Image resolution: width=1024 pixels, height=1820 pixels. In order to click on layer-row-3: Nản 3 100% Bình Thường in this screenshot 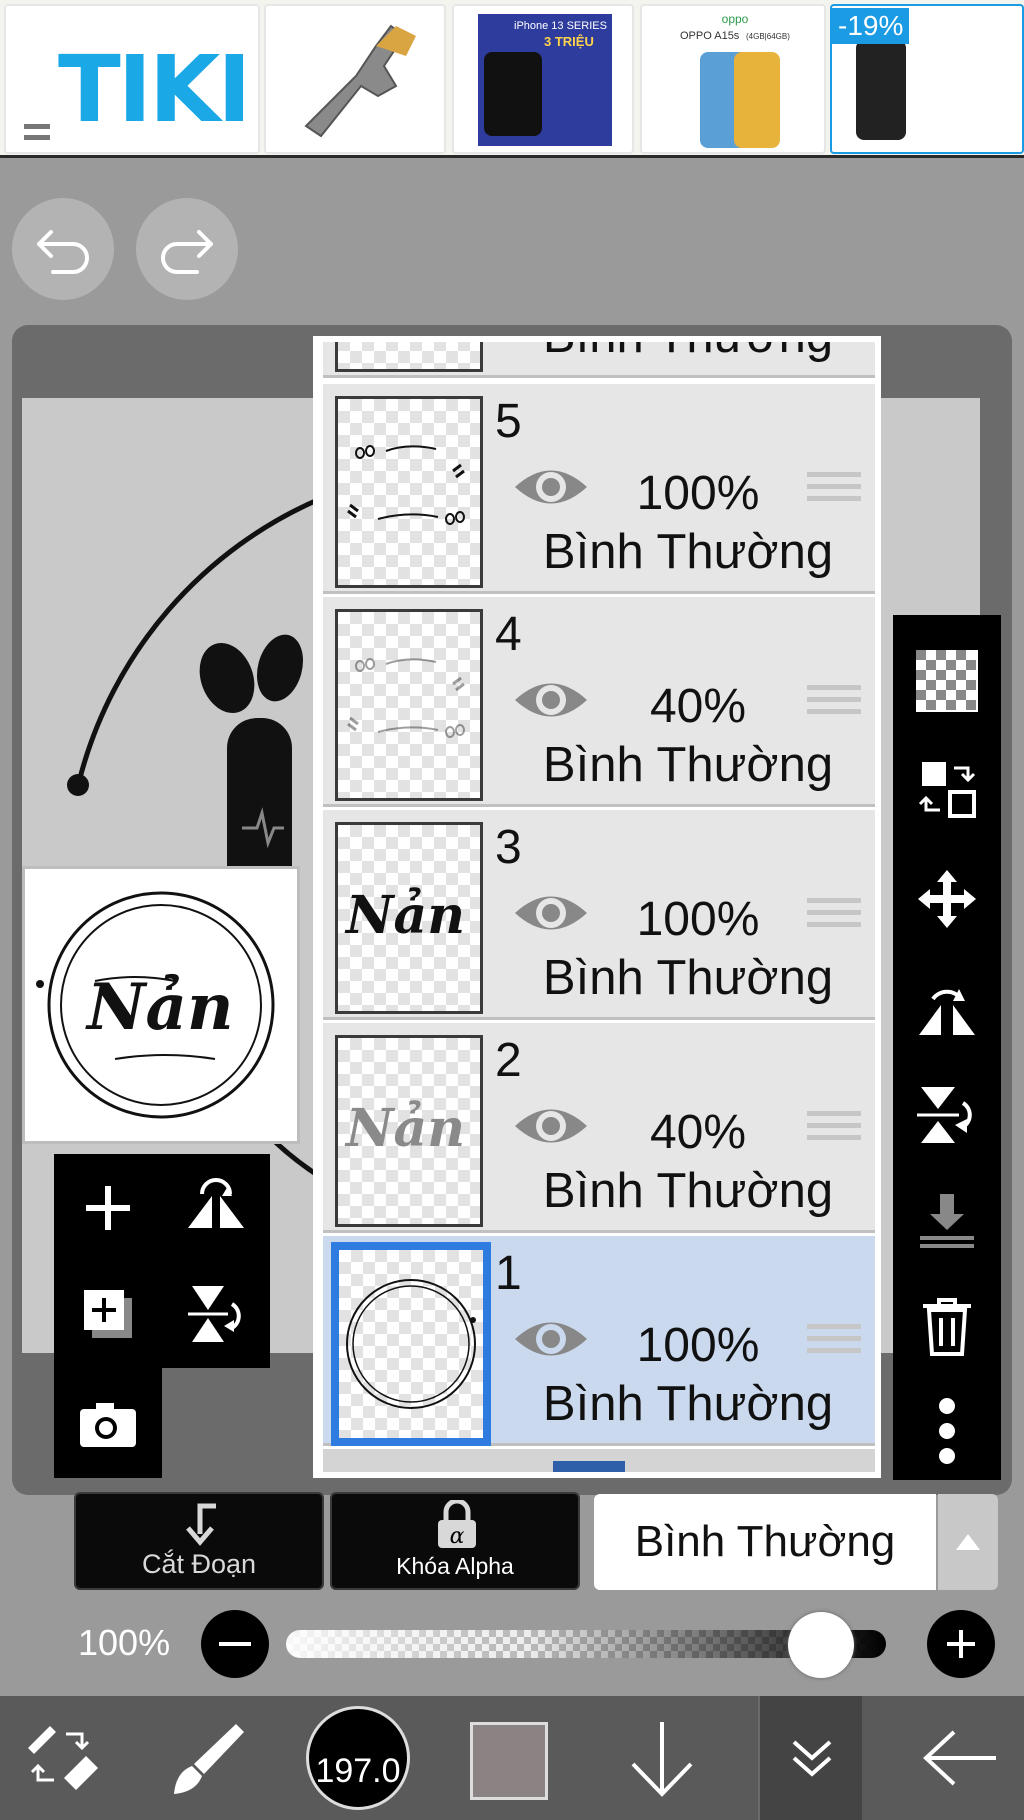, I will do `click(599, 915)`.